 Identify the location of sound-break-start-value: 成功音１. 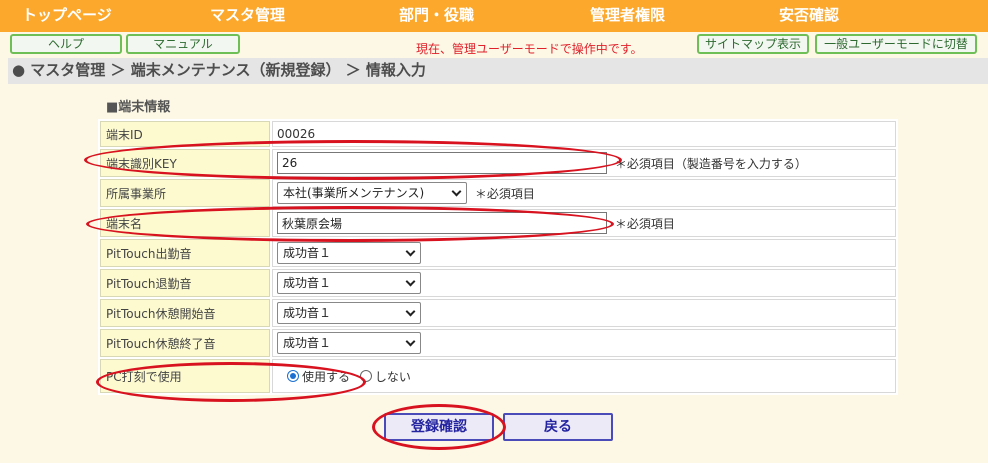
(307, 313).